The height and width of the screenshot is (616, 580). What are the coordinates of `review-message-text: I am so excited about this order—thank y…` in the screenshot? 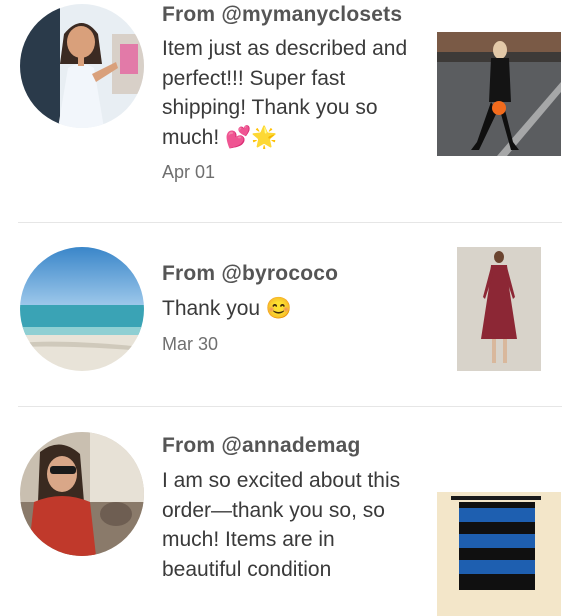 It's located at (281, 525).